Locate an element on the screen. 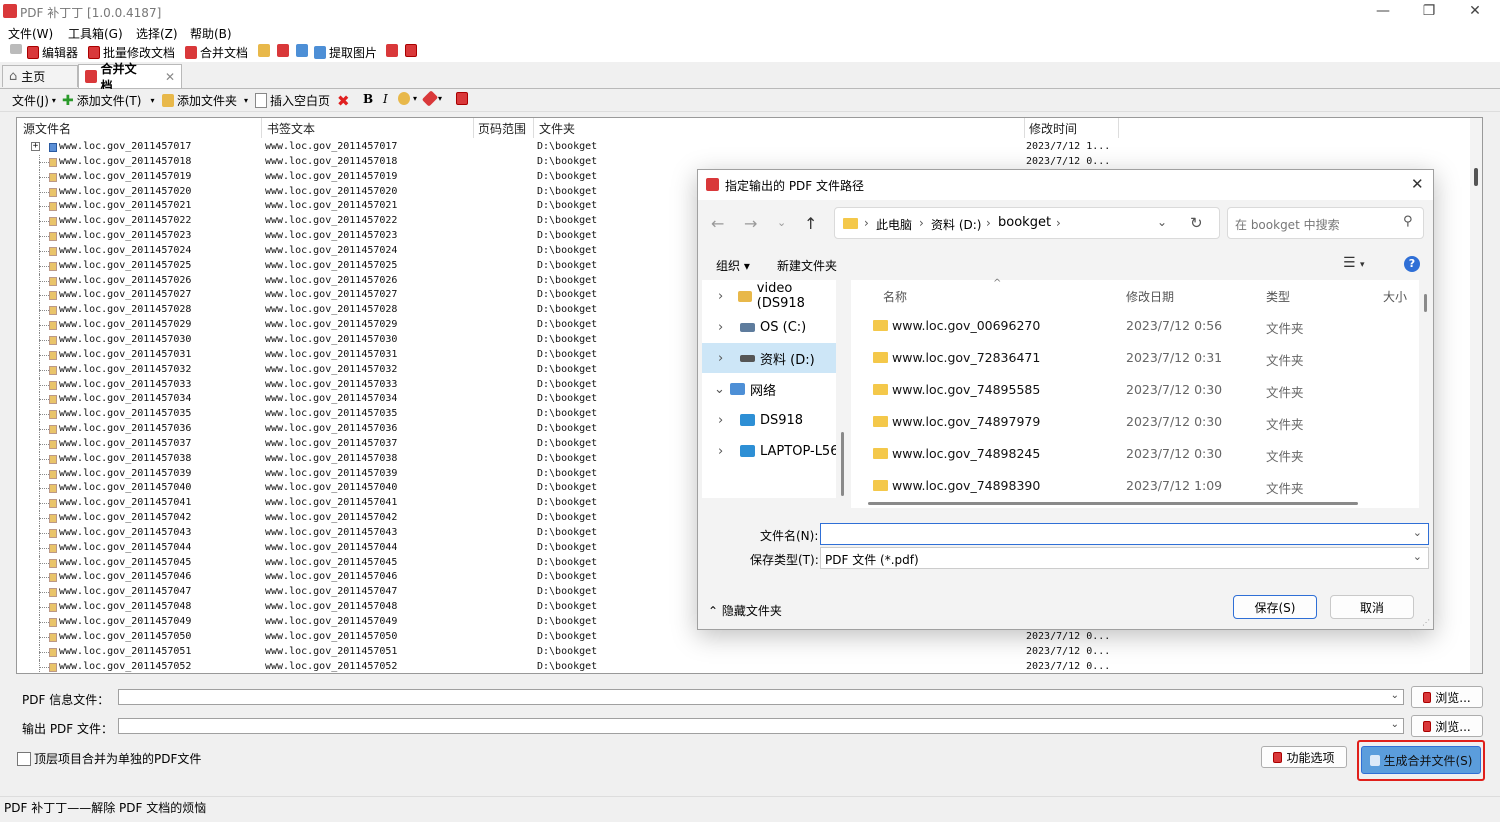  nav-os-c: › OS (C:) is located at coordinates (769, 327).